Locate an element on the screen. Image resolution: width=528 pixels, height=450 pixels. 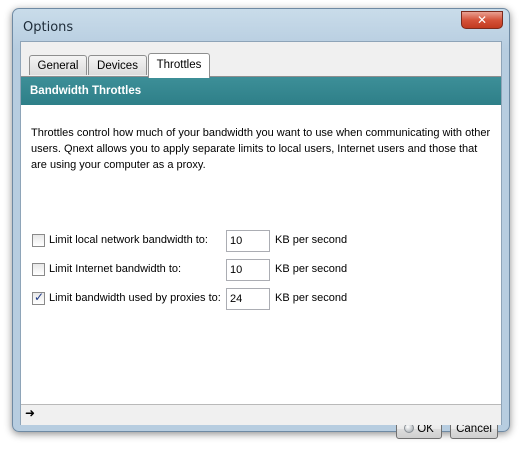
right-arrow-icon: ➜ is located at coordinates (30, 413).